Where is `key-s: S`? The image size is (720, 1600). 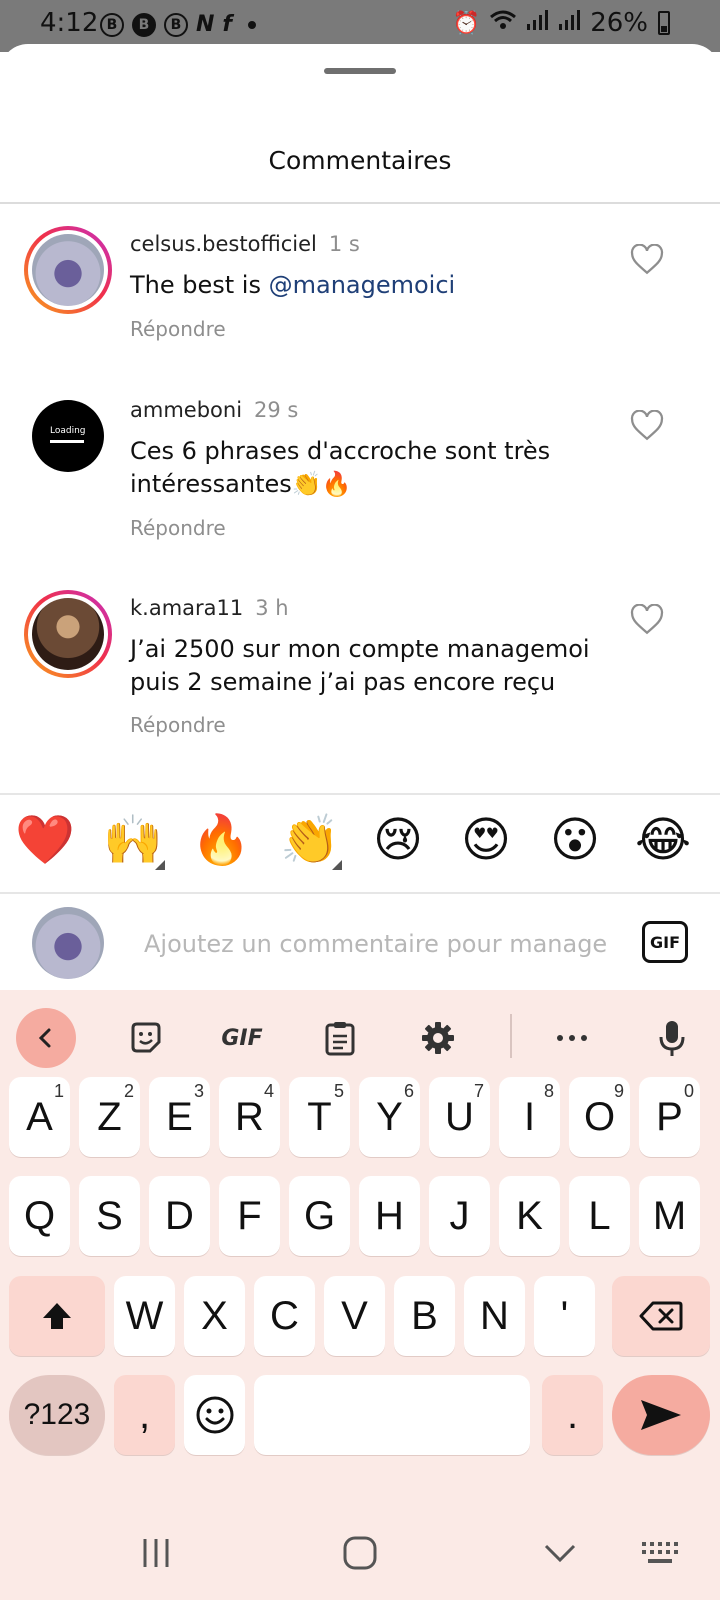
key-s: S is located at coordinates (109, 1216).